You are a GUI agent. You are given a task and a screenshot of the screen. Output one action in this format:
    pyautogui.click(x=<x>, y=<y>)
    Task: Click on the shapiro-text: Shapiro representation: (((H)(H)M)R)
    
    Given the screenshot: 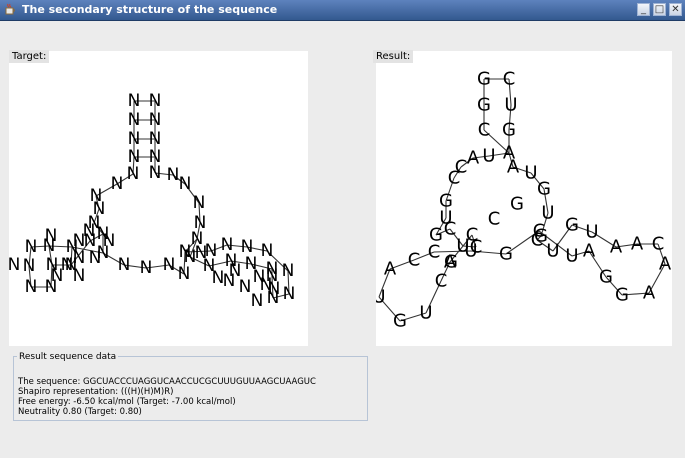 What is the action you would take?
    pyautogui.click(x=96, y=392)
    